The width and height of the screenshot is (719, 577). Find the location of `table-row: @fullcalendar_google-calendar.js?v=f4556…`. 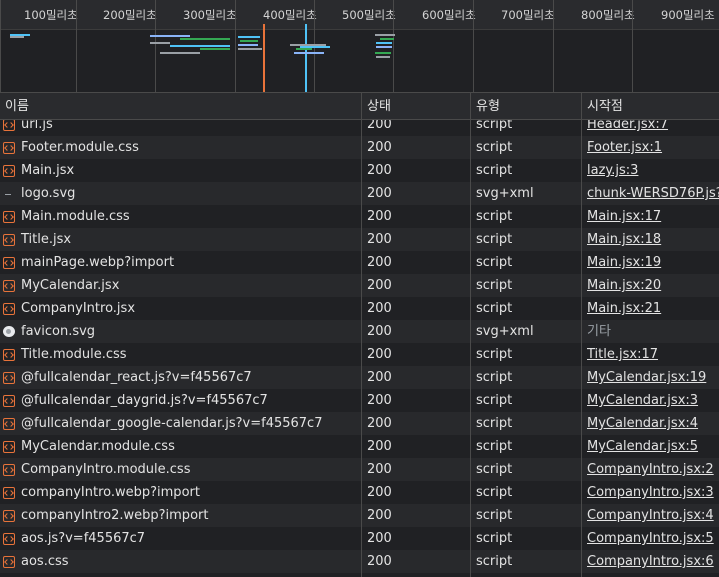

table-row: @fullcalendar_google-calendar.js?v=f4556… is located at coordinates (359, 423).